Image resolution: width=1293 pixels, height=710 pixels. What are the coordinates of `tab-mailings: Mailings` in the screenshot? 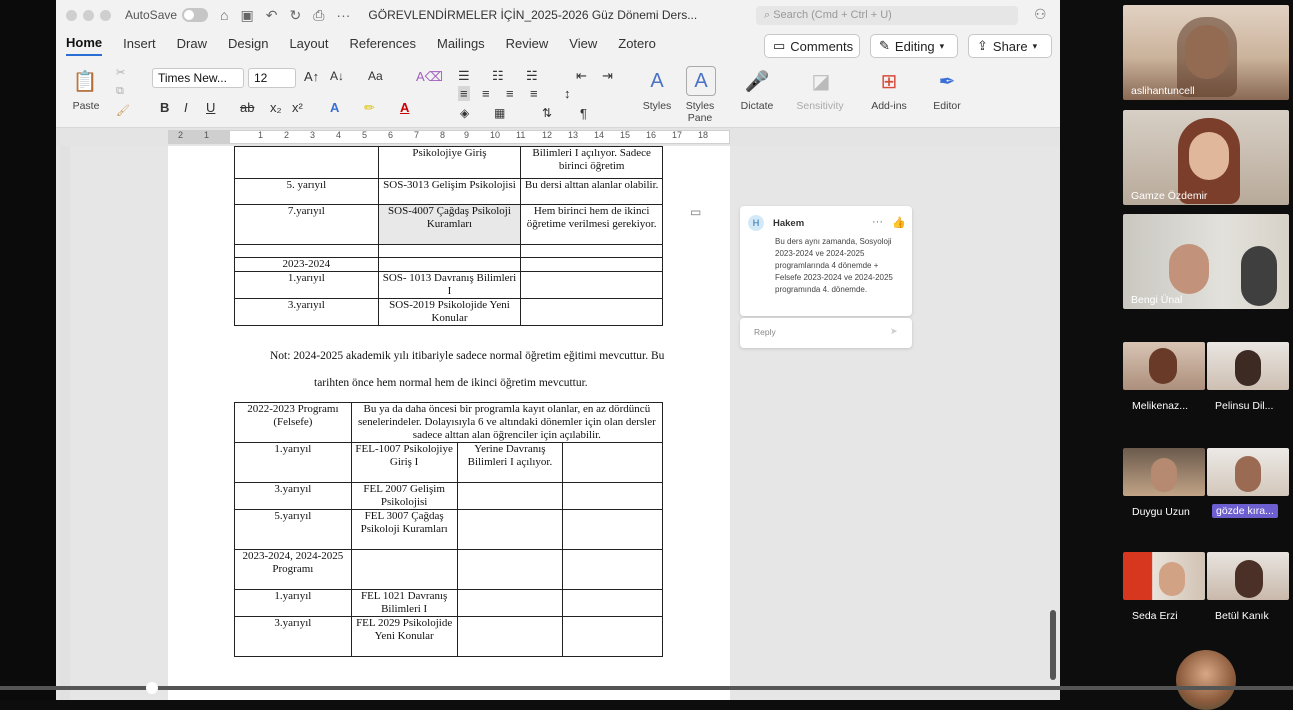 It's located at (461, 45).